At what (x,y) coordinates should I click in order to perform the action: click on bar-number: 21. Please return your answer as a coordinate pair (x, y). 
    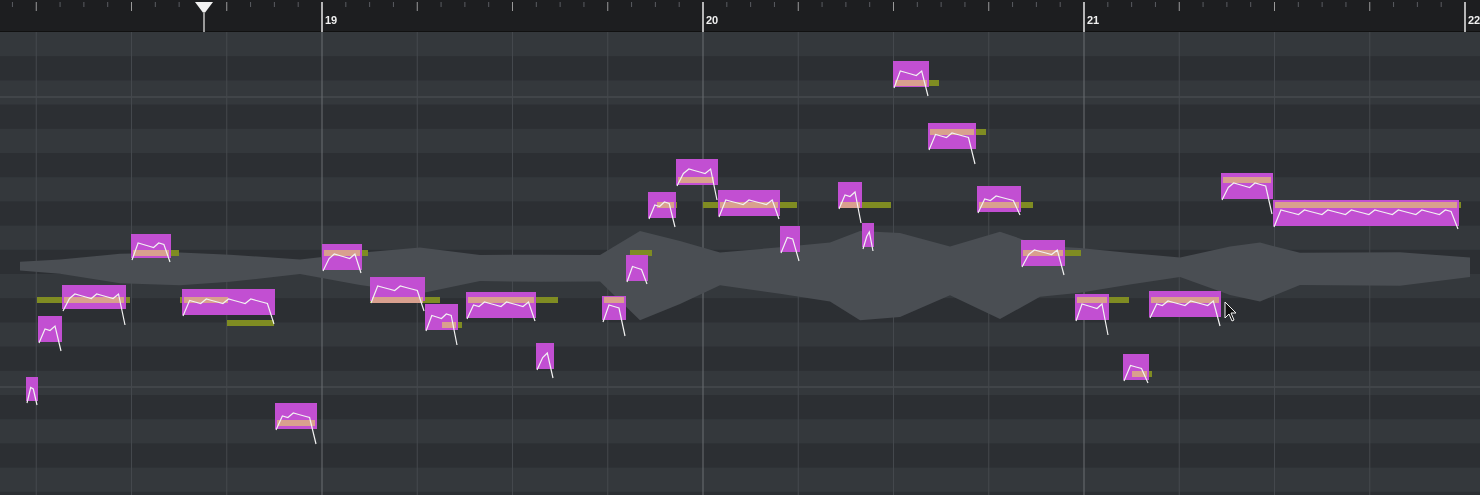
    Looking at the image, I should click on (1093, 20).